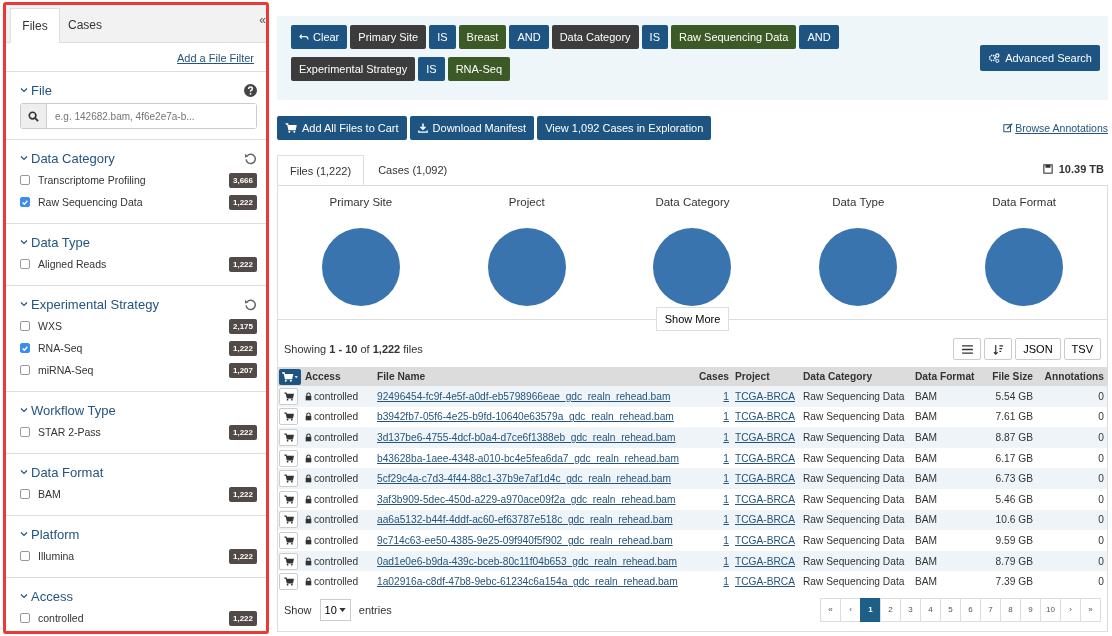 This screenshot has width=1112, height=636. Describe the element at coordinates (970, 609) in the screenshot. I see `page-button: 6` at that location.